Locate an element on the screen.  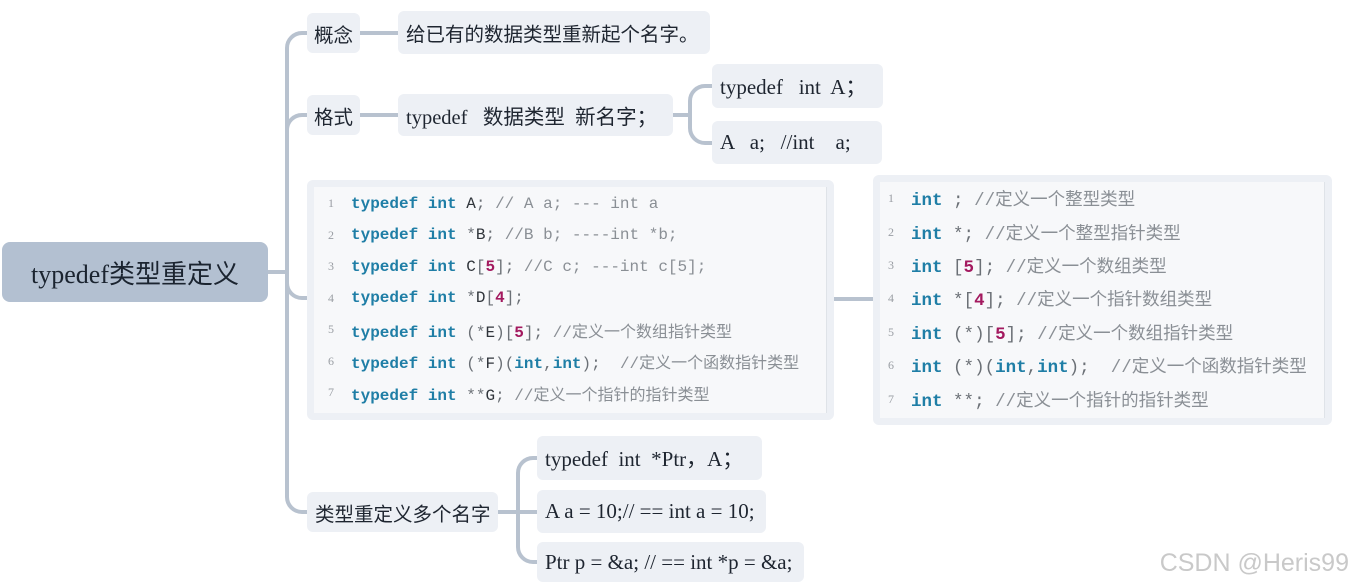
code-comment: //定义一个数组指针类型 is located at coordinates (642, 332).